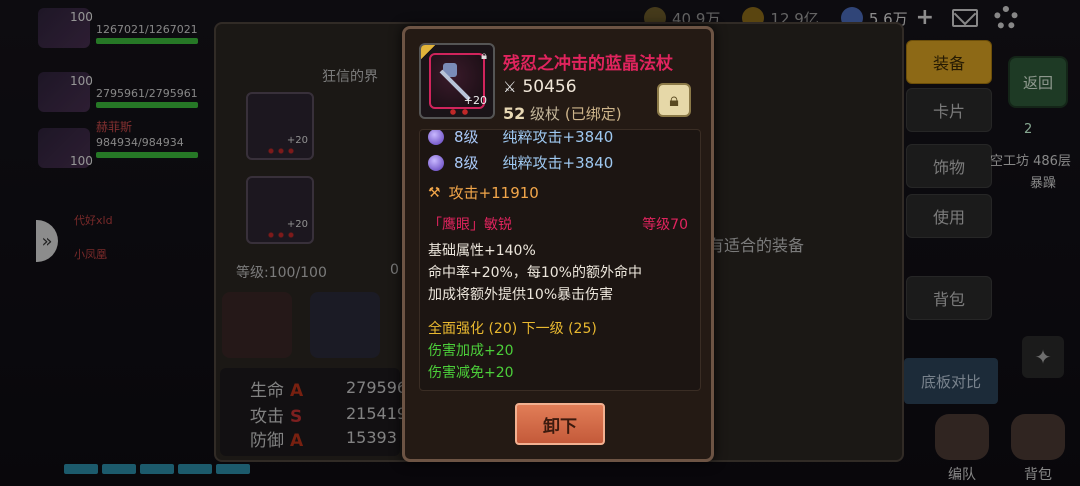 Image resolution: width=1080 pixels, height=486 pixels. I want to click on team-button: 编队, so click(962, 447).